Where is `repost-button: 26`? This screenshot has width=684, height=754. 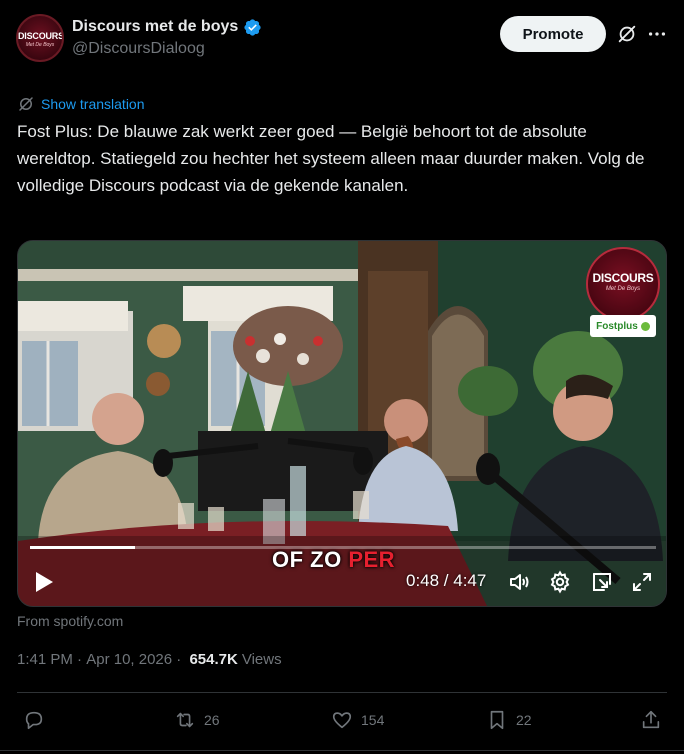
repost-button: 26 is located at coordinates (197, 720).